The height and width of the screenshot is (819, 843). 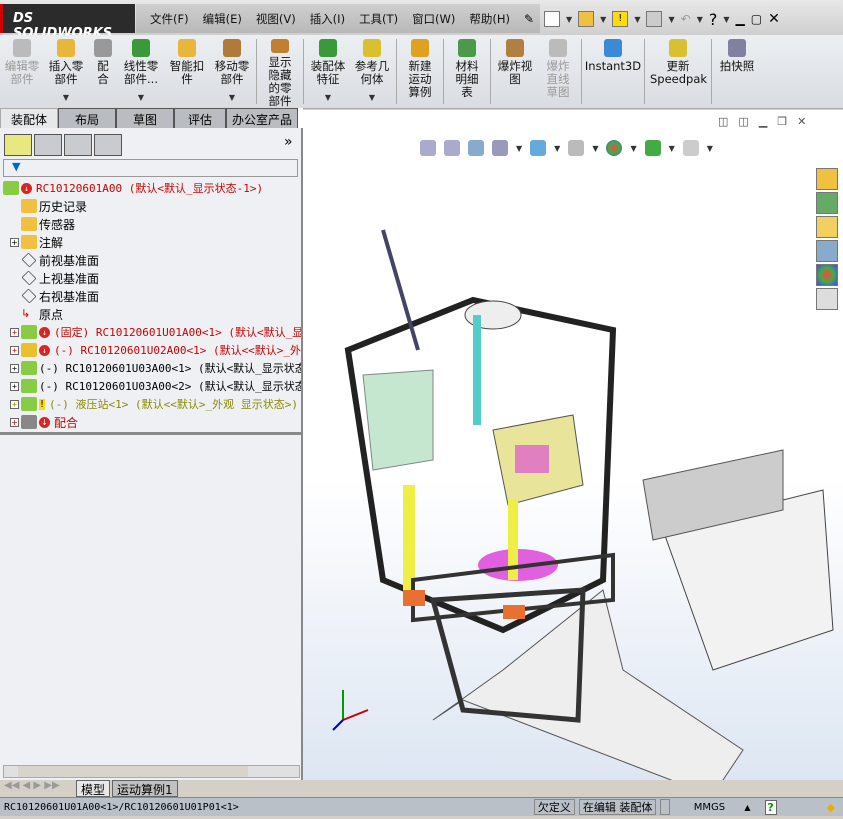 I want to click on take-snapshot-button: 拍快照, so click(x=737, y=71).